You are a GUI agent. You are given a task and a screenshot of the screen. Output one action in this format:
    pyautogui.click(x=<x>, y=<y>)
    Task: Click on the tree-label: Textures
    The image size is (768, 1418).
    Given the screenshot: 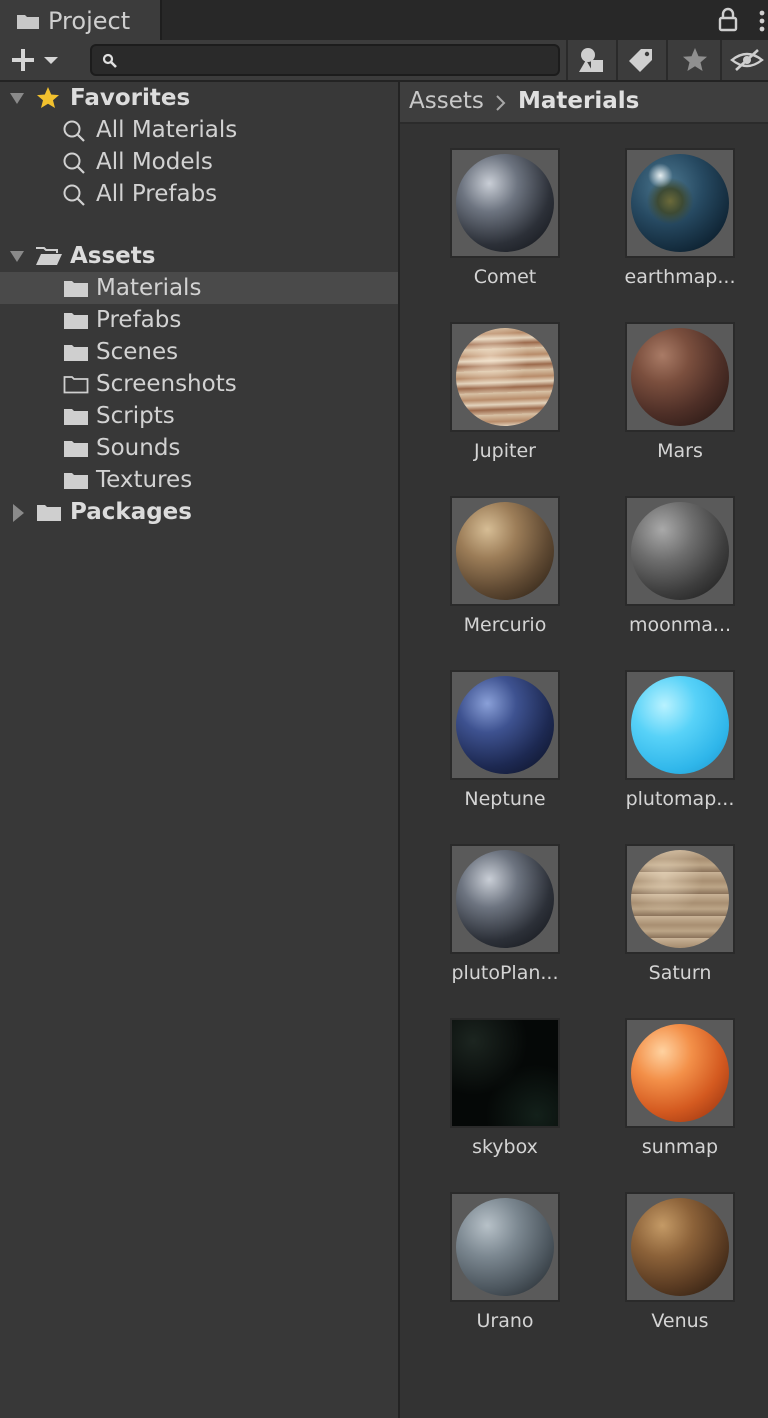 What is the action you would take?
    pyautogui.click(x=144, y=480)
    